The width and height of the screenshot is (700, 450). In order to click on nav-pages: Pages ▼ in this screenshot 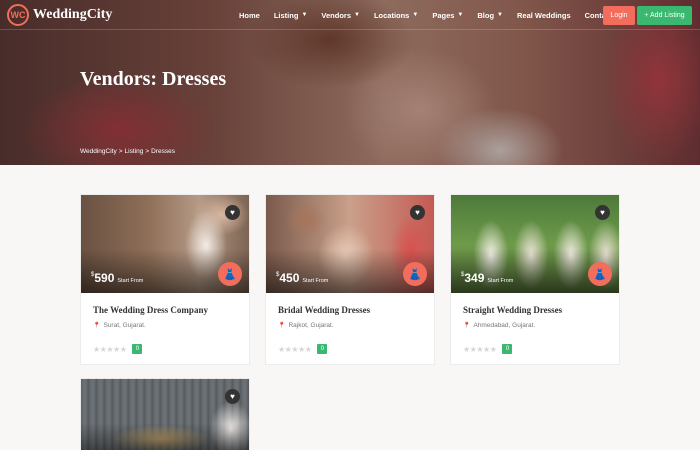, I will do `click(447, 15)`.